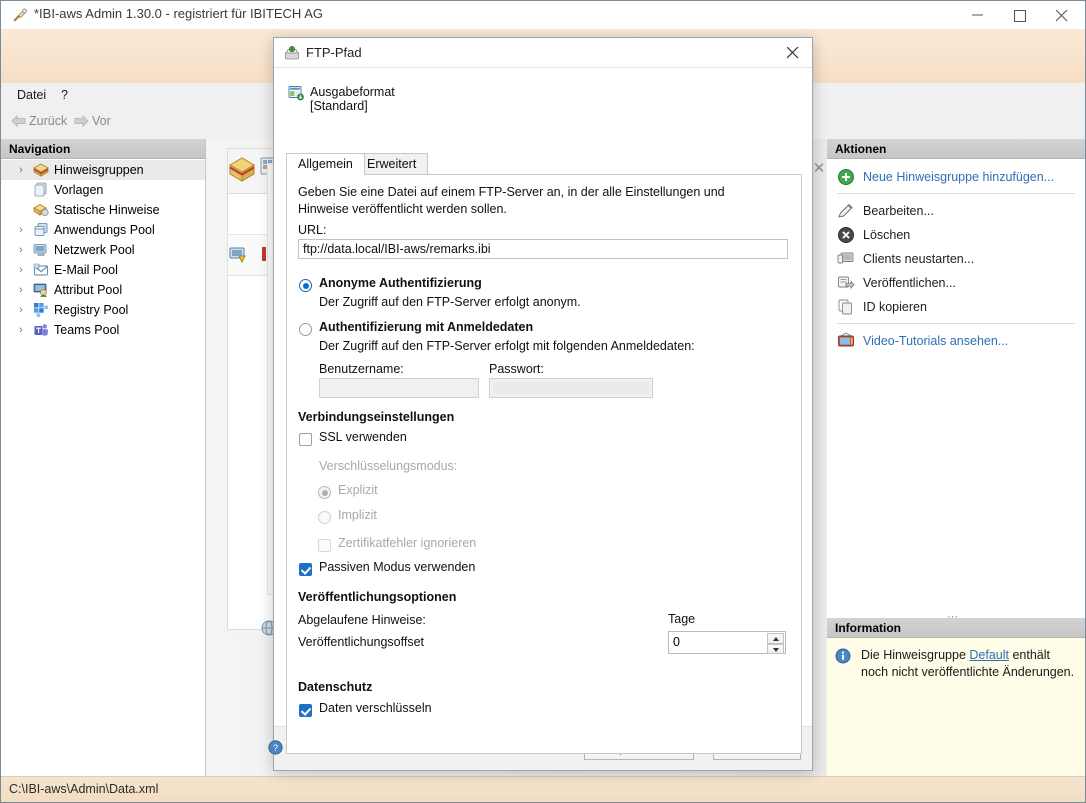 The height and width of the screenshot is (803, 1086). I want to click on sidebar-item-anwendungs-pool: › Anwendungs Pool, so click(103, 230).